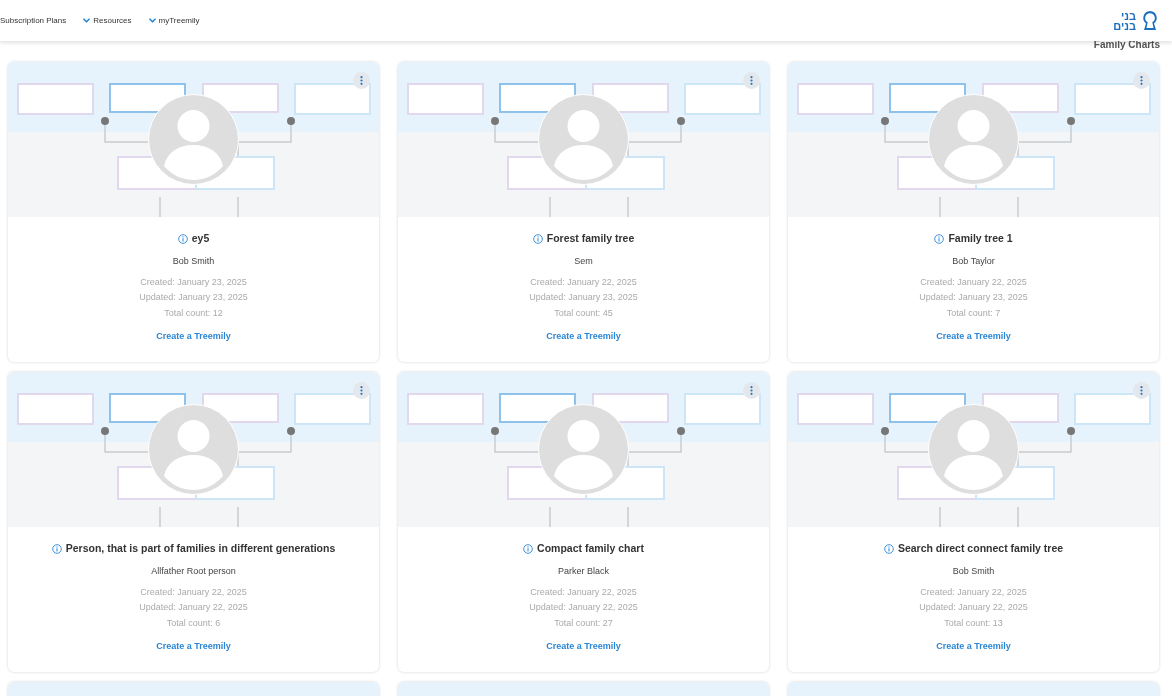 The height and width of the screenshot is (698, 1172). What do you see at coordinates (1128, 15) in the screenshot?
I see `logo-text: בני` at bounding box center [1128, 15].